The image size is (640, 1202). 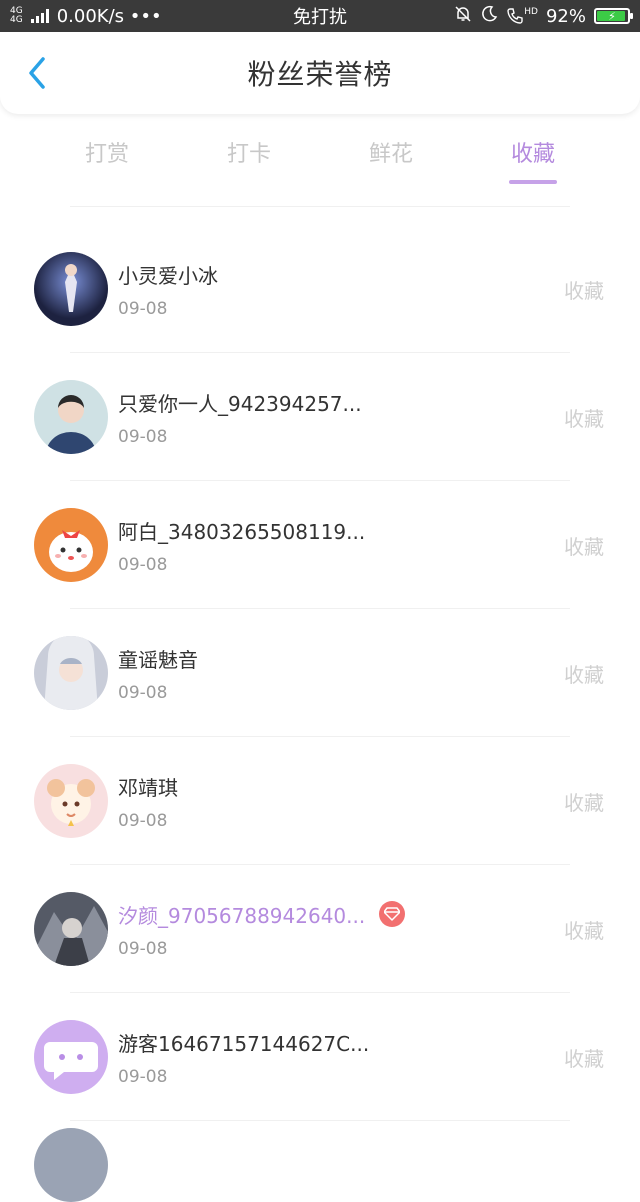 What do you see at coordinates (320, 673) in the screenshot?
I see `list-item: 童谣魅音 09-08 收藏` at bounding box center [320, 673].